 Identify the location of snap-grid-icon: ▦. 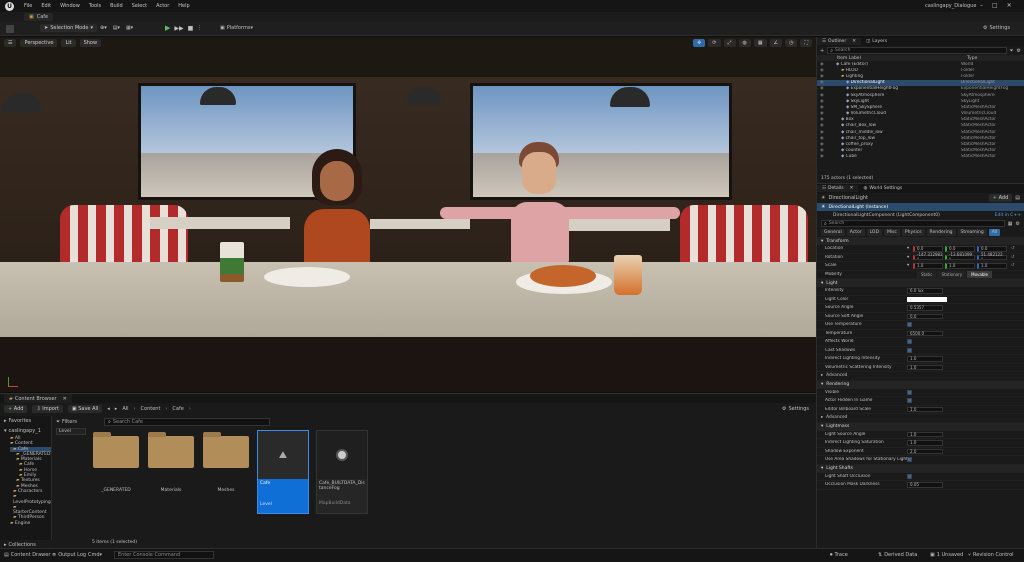
(760, 43).